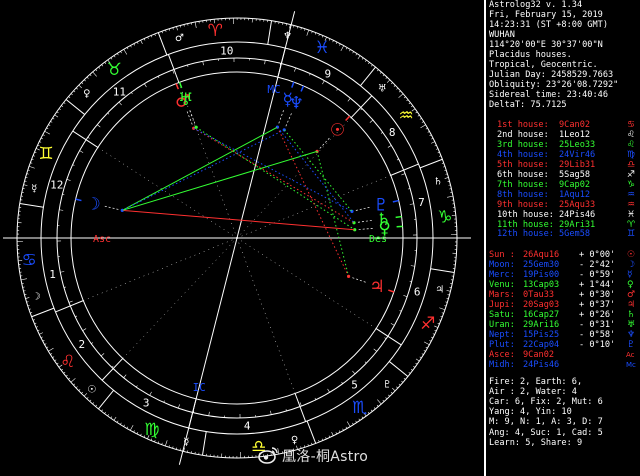 Image resolution: width=640 pixels, height=476 pixels. I want to click on house-number: 1, so click(52, 274).